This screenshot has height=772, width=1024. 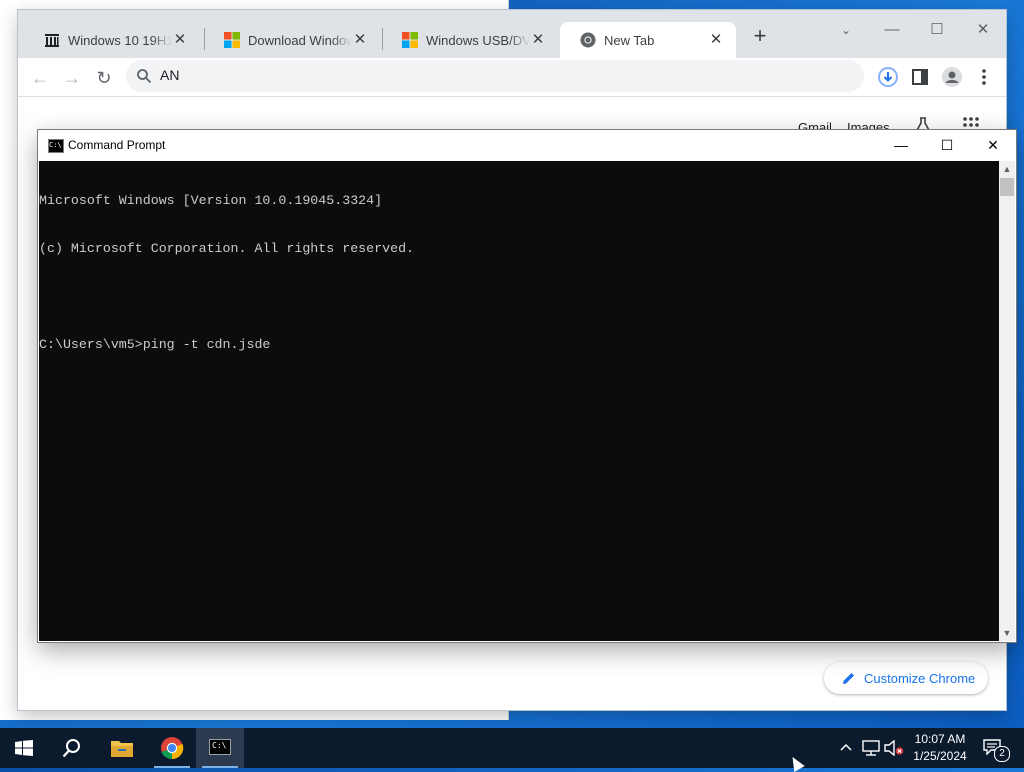 I want to click on folder-icon, so click(x=122, y=749).